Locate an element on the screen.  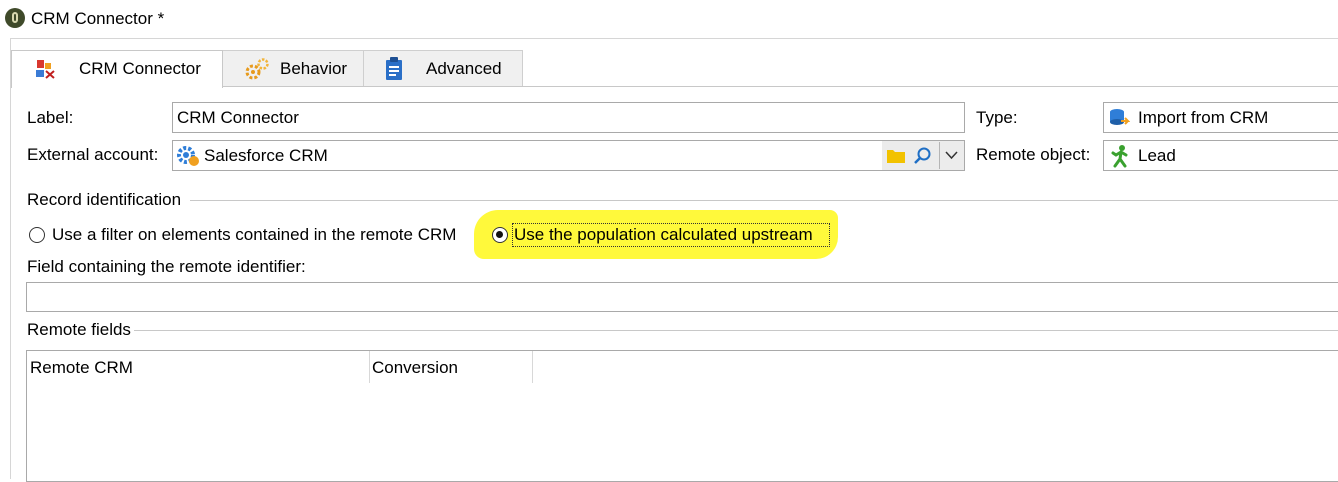
column-header-remote-crm: Remote CRM is located at coordinates (198, 367).